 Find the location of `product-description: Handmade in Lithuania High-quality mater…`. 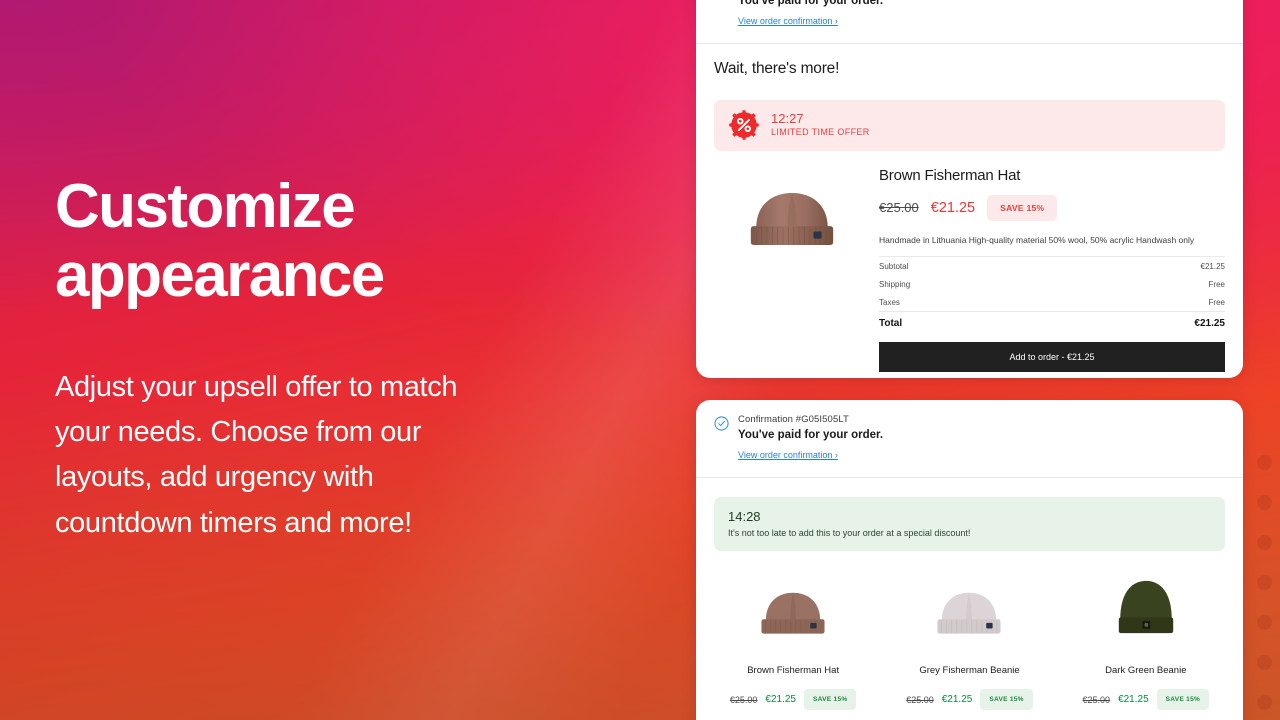

product-description: Handmade in Lithuania High-quality mater… is located at coordinates (1037, 239).